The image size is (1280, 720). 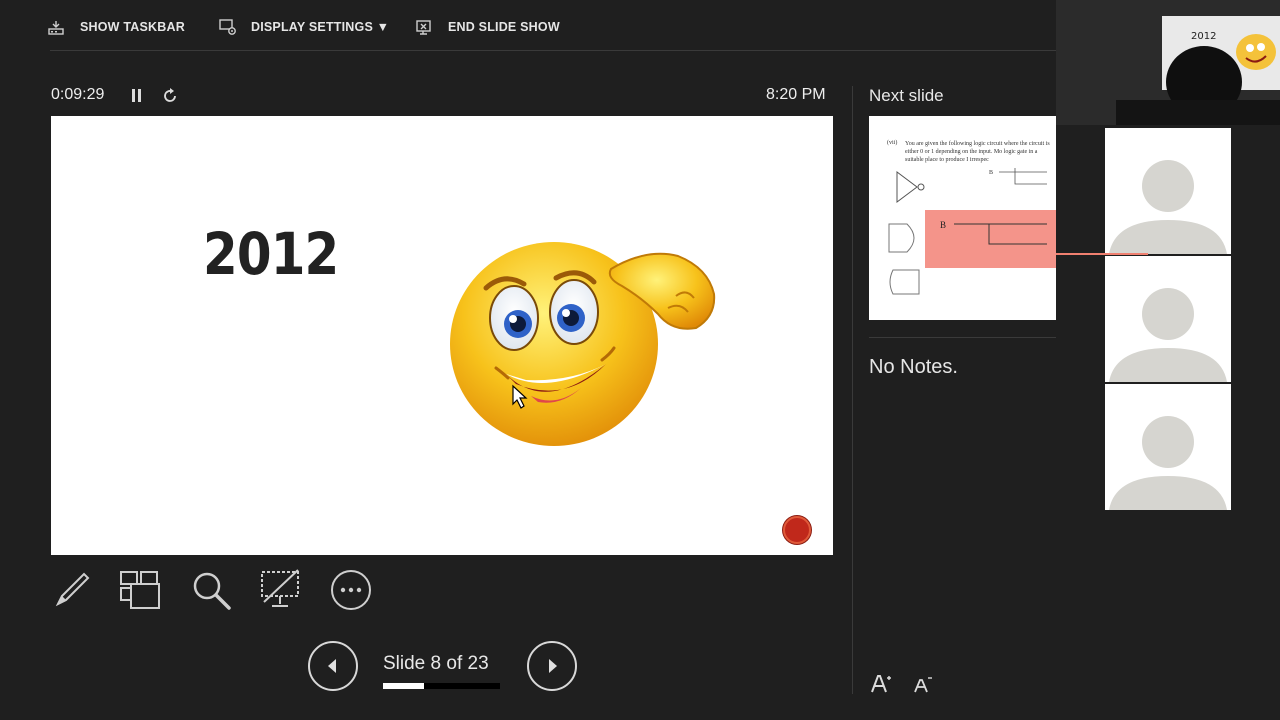 I want to click on elapsed-timer: 0:09:29, so click(x=78, y=94).